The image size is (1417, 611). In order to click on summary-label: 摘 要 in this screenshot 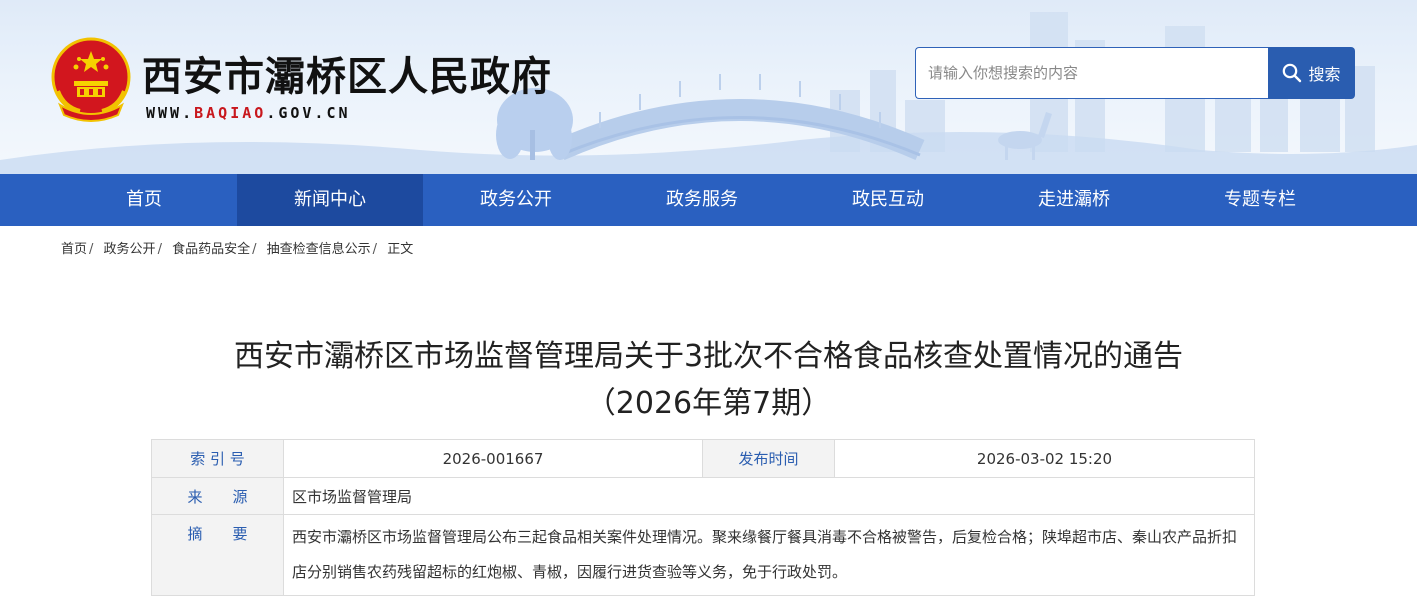, I will do `click(217, 555)`.